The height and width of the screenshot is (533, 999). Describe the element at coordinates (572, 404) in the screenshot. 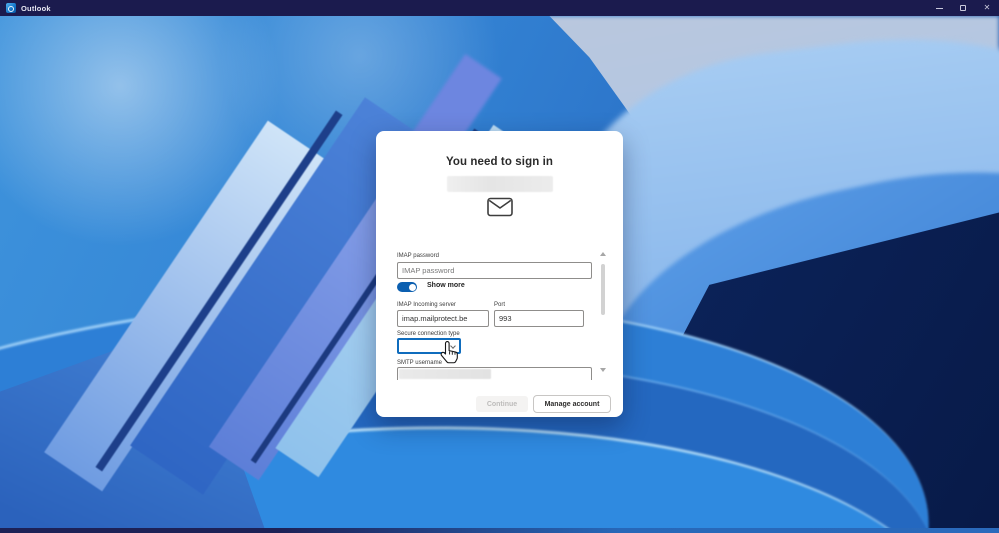

I see `manage-account-button: Manage account` at that location.